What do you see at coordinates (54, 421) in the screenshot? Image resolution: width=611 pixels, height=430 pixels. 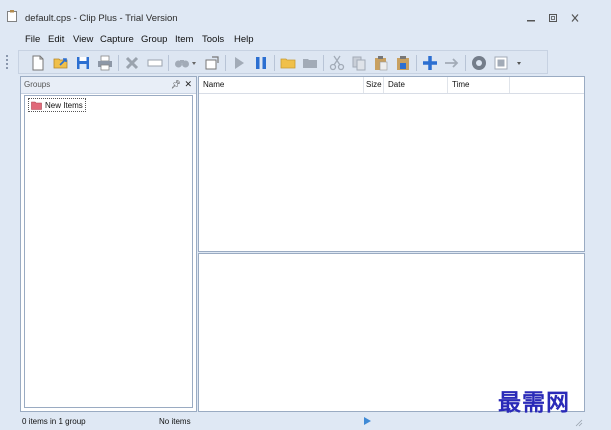 I see `status-group-count: 0 items in 1 group` at bounding box center [54, 421].